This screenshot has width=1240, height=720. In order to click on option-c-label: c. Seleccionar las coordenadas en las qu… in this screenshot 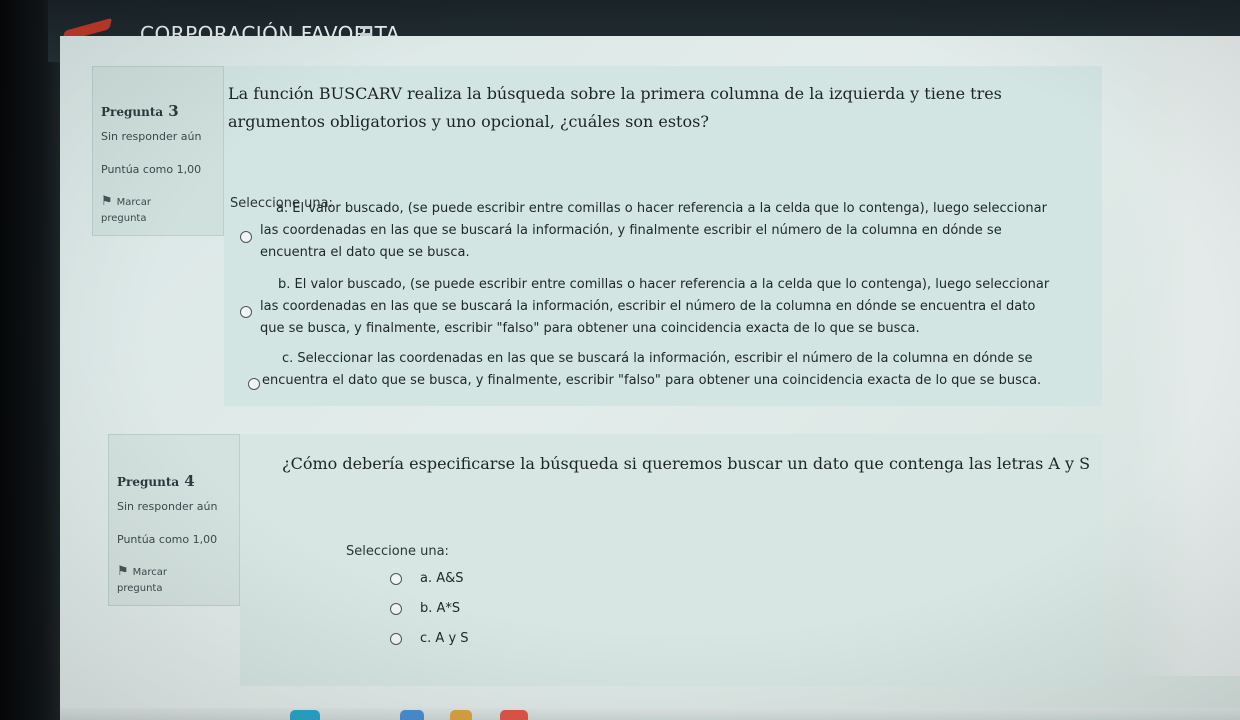, I will do `click(657, 370)`.